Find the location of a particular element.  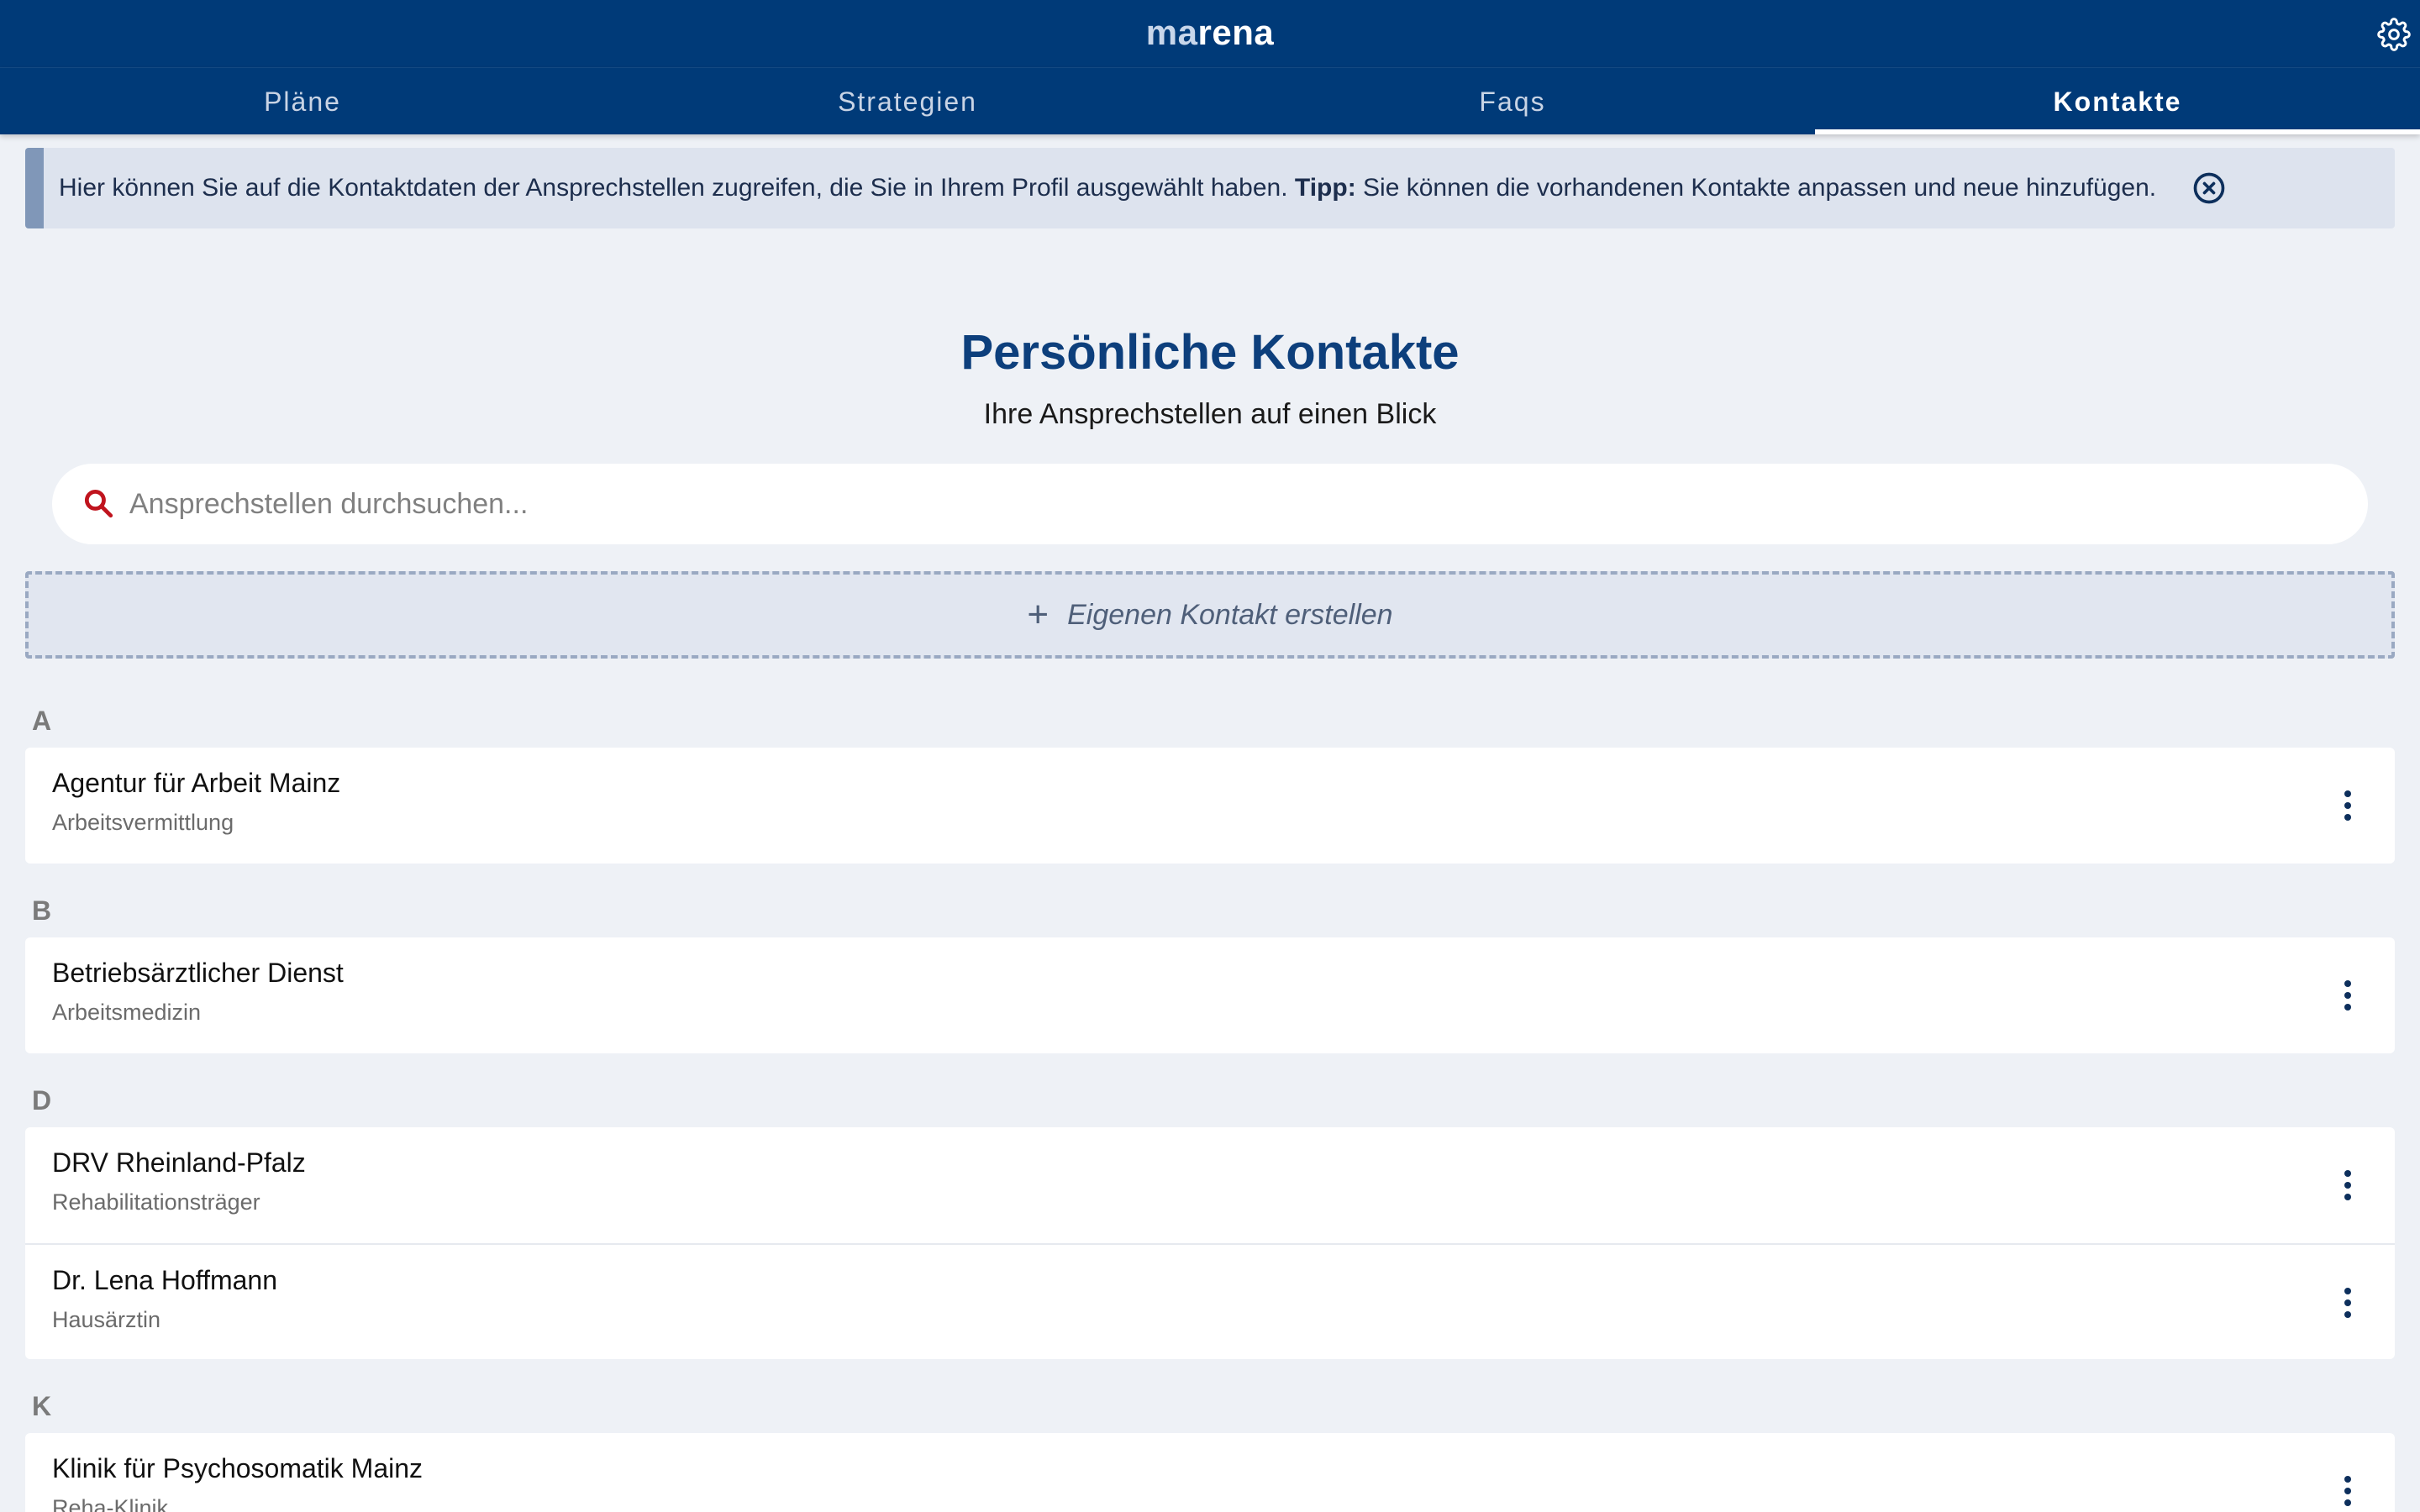

page-title: Persönliche Kontakte is located at coordinates (1210, 352).